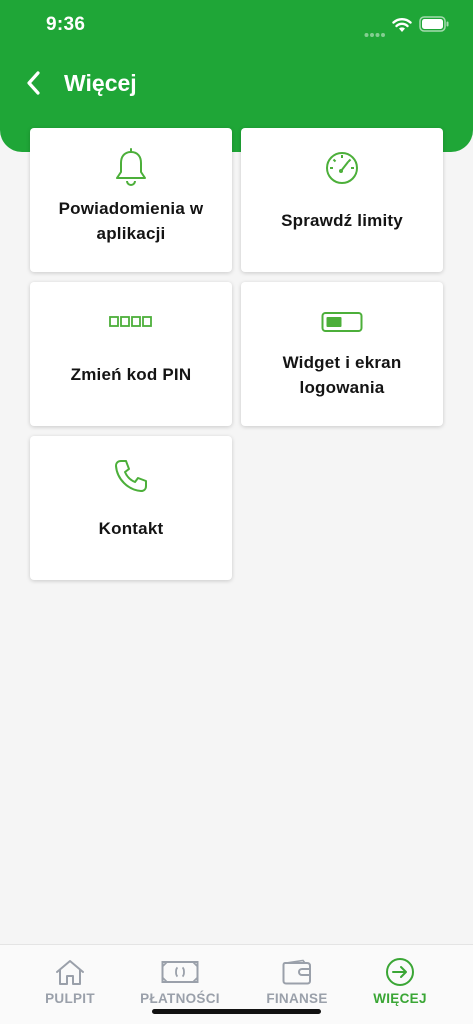 The height and width of the screenshot is (1024, 473). I want to click on nav-item-pulpit: PULPIT, so click(70, 980).